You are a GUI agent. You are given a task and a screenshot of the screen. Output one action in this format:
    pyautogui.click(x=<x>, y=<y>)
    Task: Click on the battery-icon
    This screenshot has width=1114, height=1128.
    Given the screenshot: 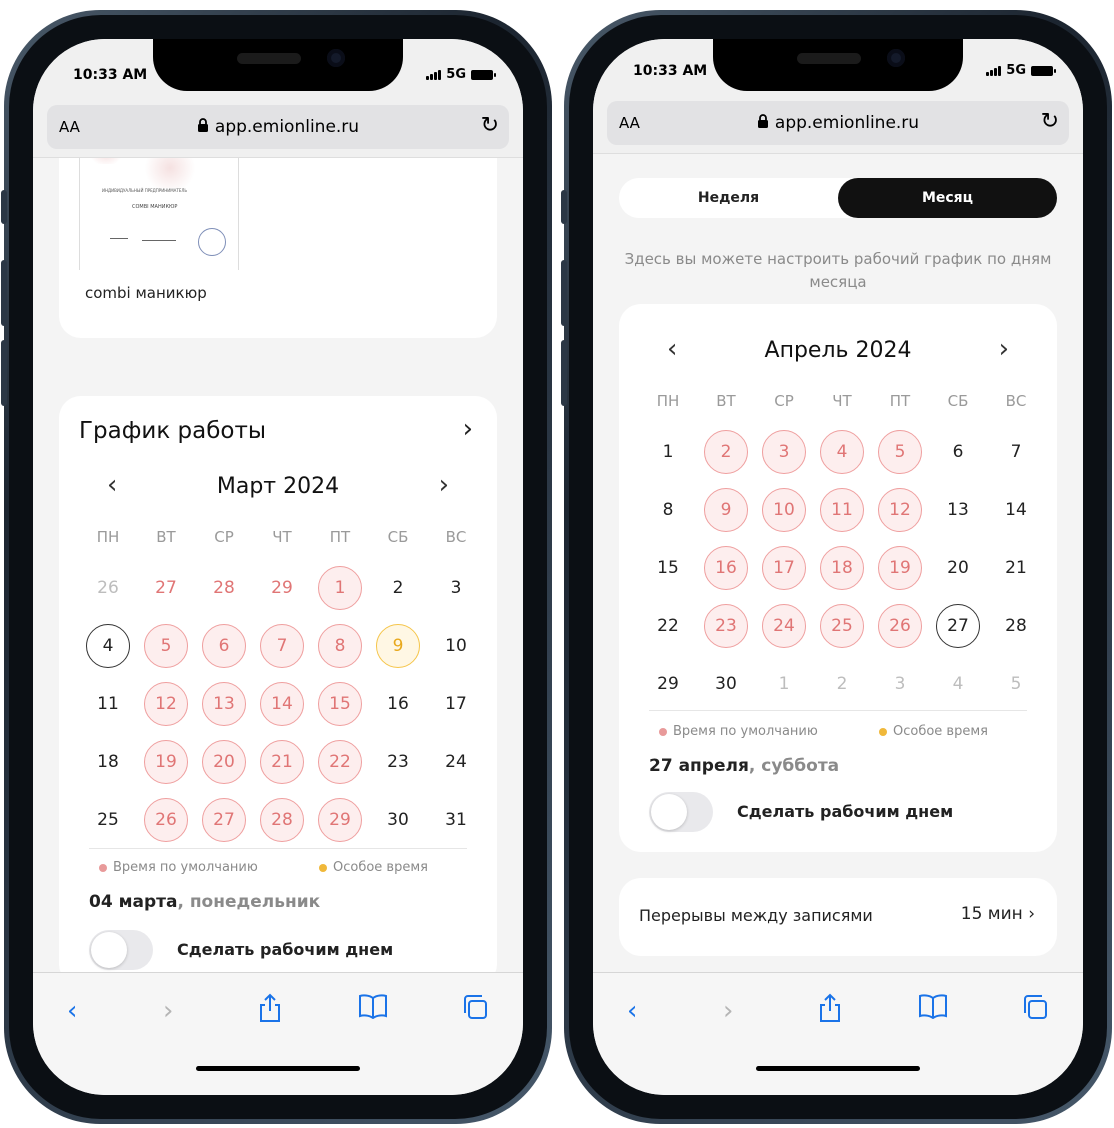 What is the action you would take?
    pyautogui.click(x=1043, y=70)
    